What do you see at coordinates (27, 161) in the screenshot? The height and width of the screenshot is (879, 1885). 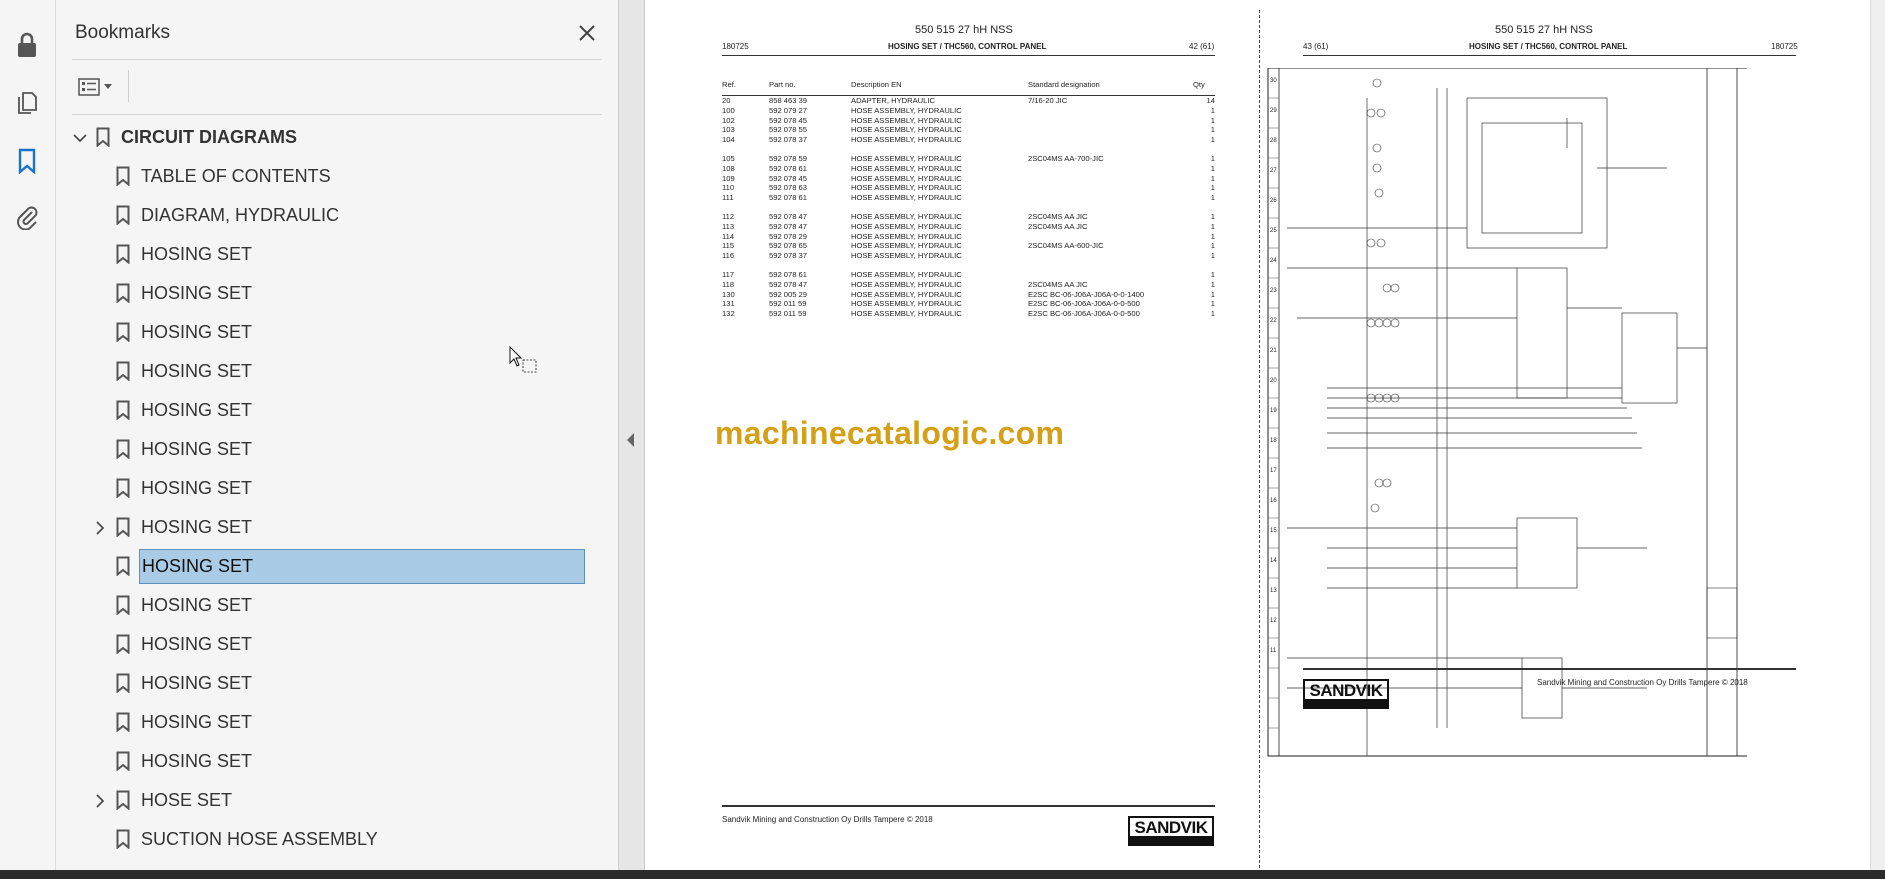 I see `bookmark-panel-icon` at bounding box center [27, 161].